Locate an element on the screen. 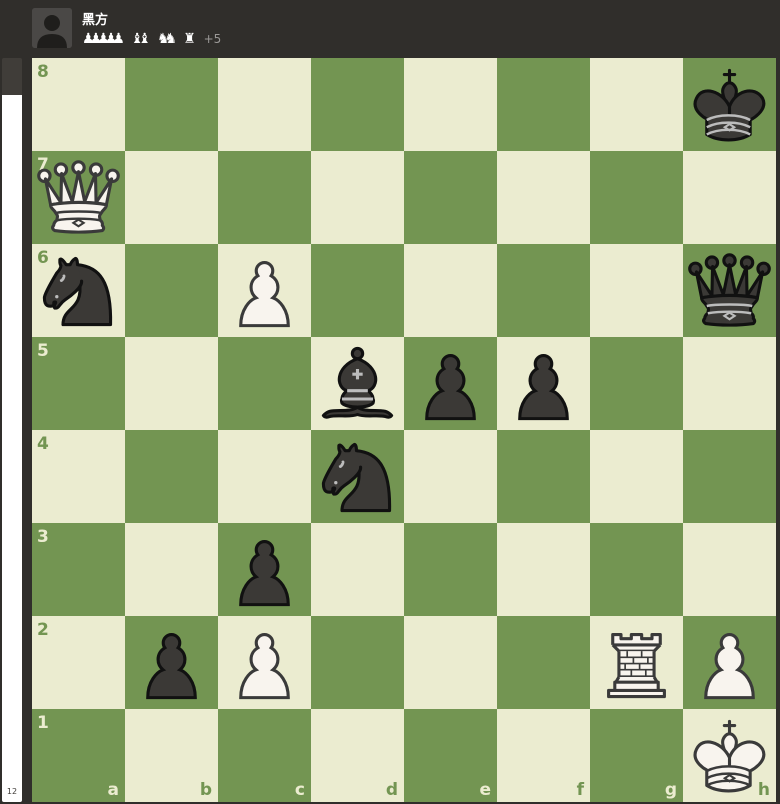 This screenshot has height=804, width=780. square-h3 is located at coordinates (729, 569).